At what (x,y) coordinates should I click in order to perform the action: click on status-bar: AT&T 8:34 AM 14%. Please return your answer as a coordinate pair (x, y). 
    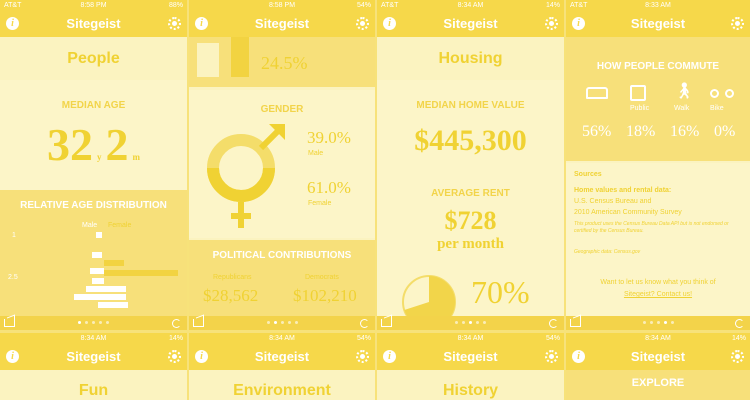
    Looking at the image, I should click on (470, 5).